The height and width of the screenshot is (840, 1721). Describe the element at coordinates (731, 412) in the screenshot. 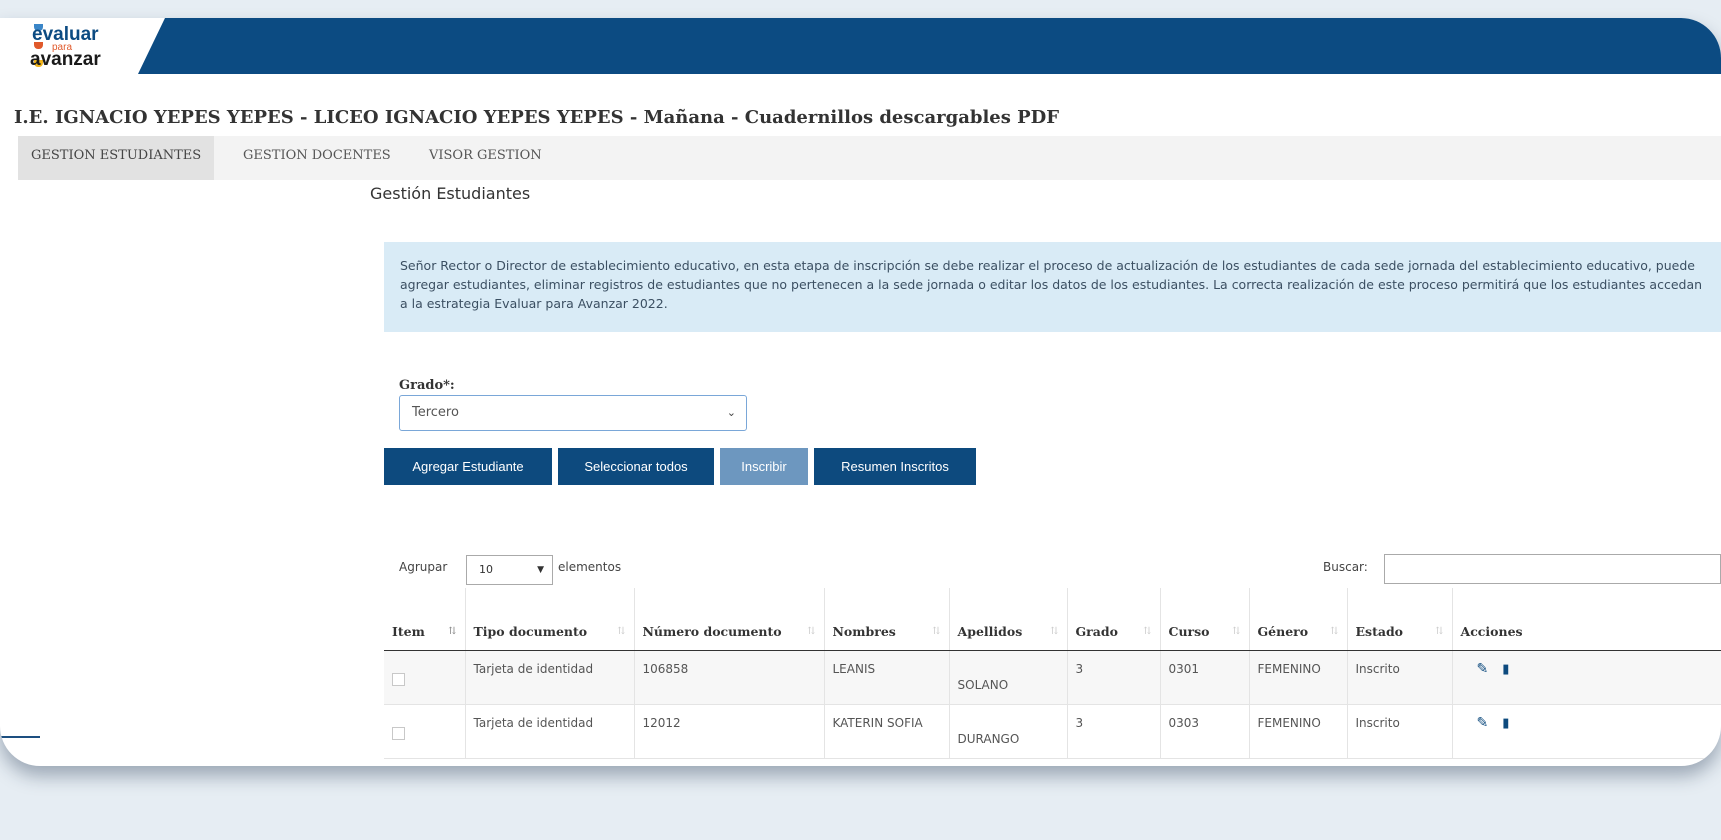

I see `chevron-down-icon: ⌄` at that location.